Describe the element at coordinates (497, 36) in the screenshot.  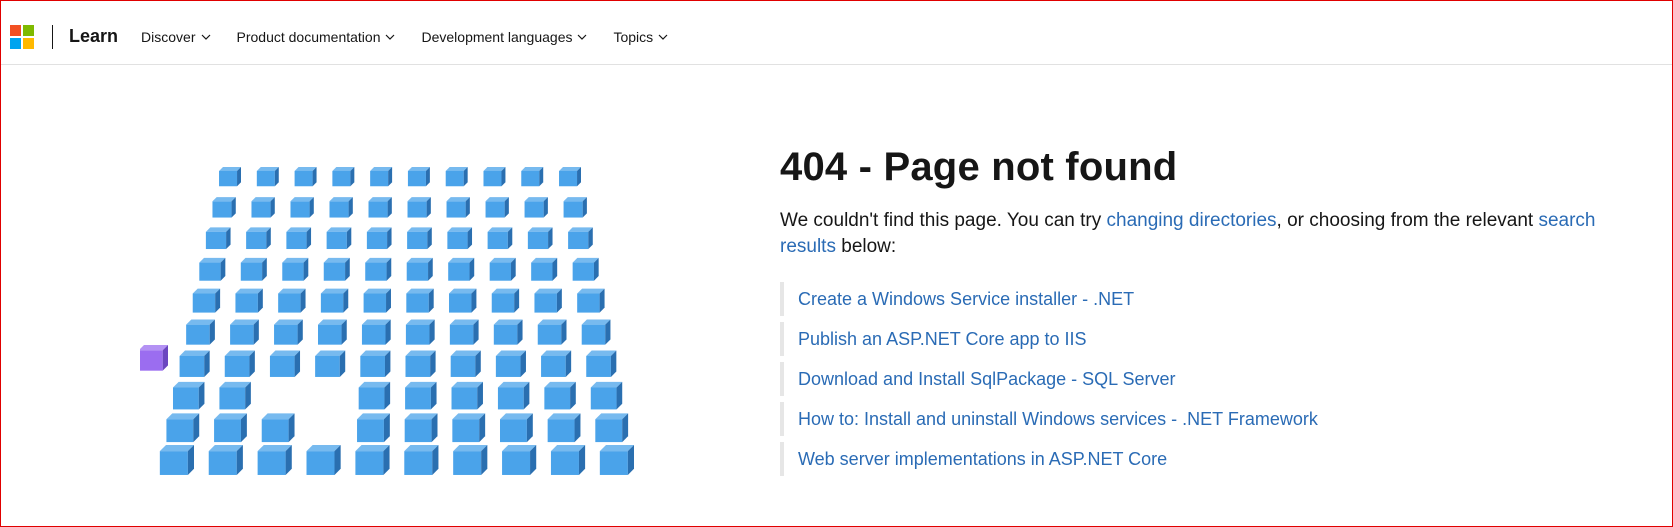
I see `nav-development-languages-label: Development languages` at that location.